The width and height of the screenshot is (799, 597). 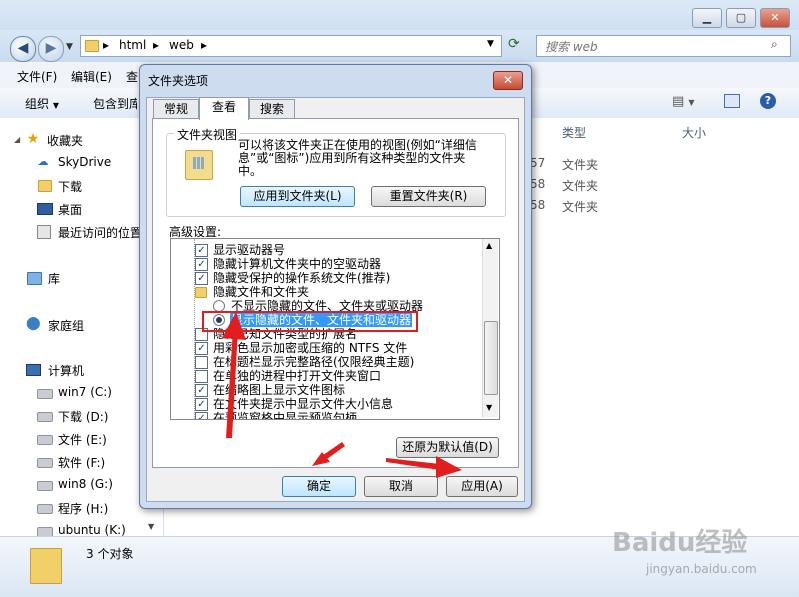 I want to click on tab-view: 查看, so click(x=224, y=108).